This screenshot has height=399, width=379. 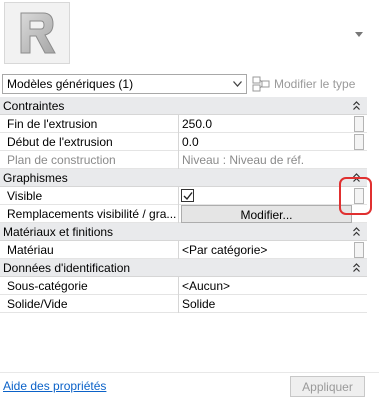 I want to click on property-row-extrusion-end: Fin de l'extrusion 250.0, so click(x=183, y=124).